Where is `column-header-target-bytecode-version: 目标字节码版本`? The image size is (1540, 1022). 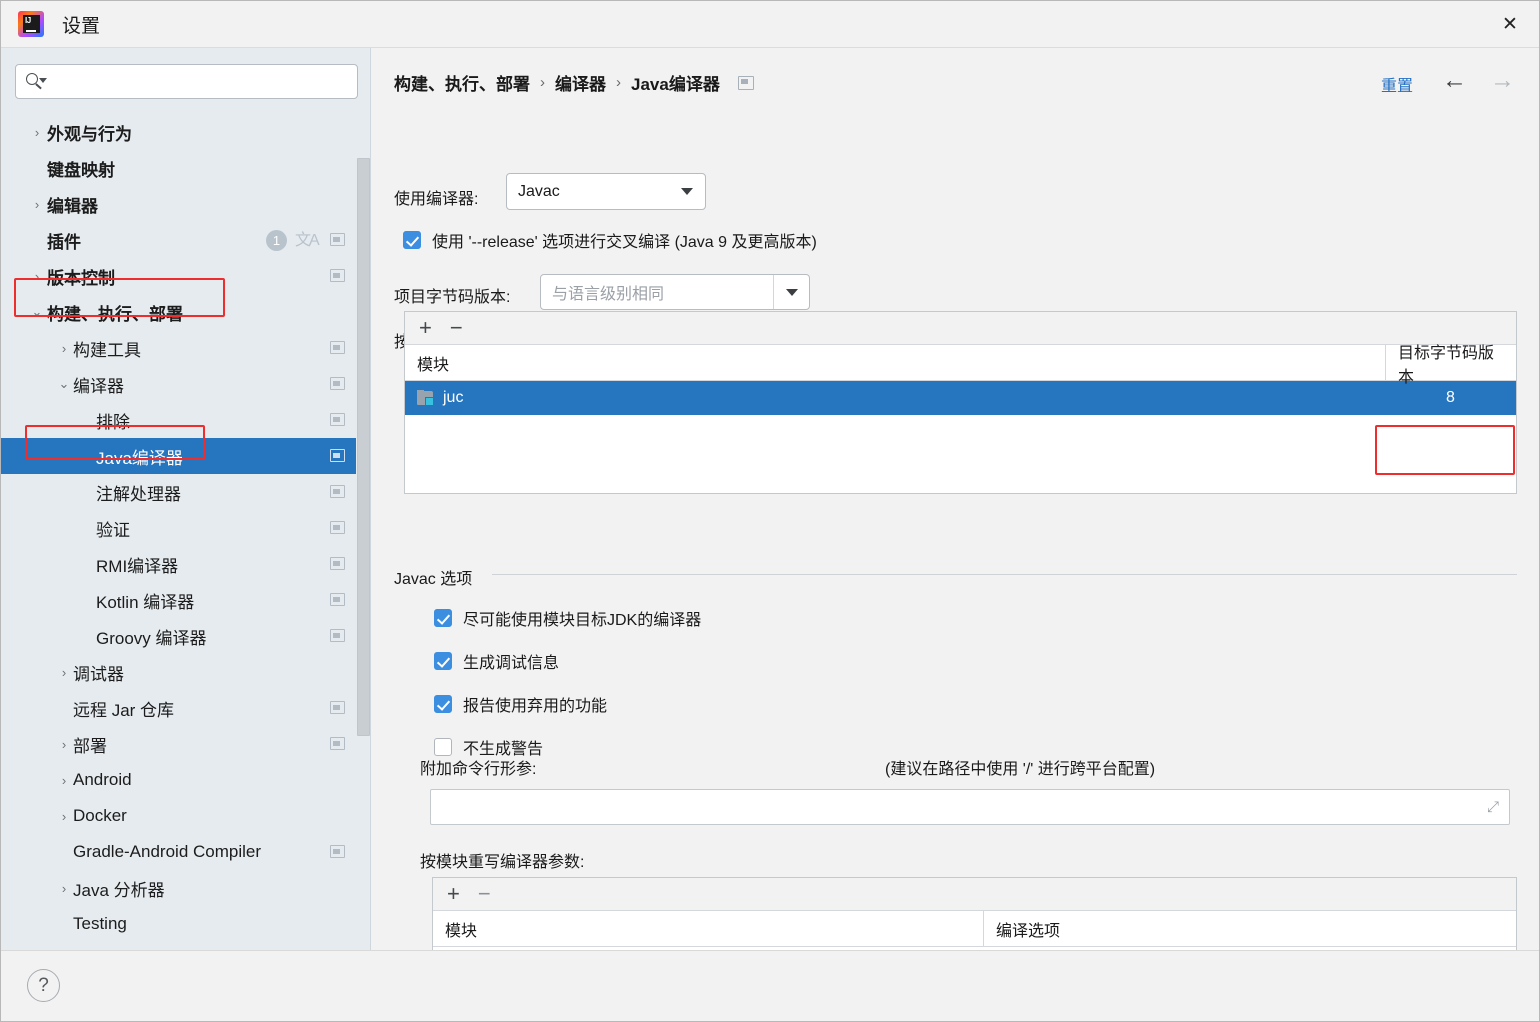
column-header-target-bytecode-version: 目标字节码版本 is located at coordinates (1450, 365).